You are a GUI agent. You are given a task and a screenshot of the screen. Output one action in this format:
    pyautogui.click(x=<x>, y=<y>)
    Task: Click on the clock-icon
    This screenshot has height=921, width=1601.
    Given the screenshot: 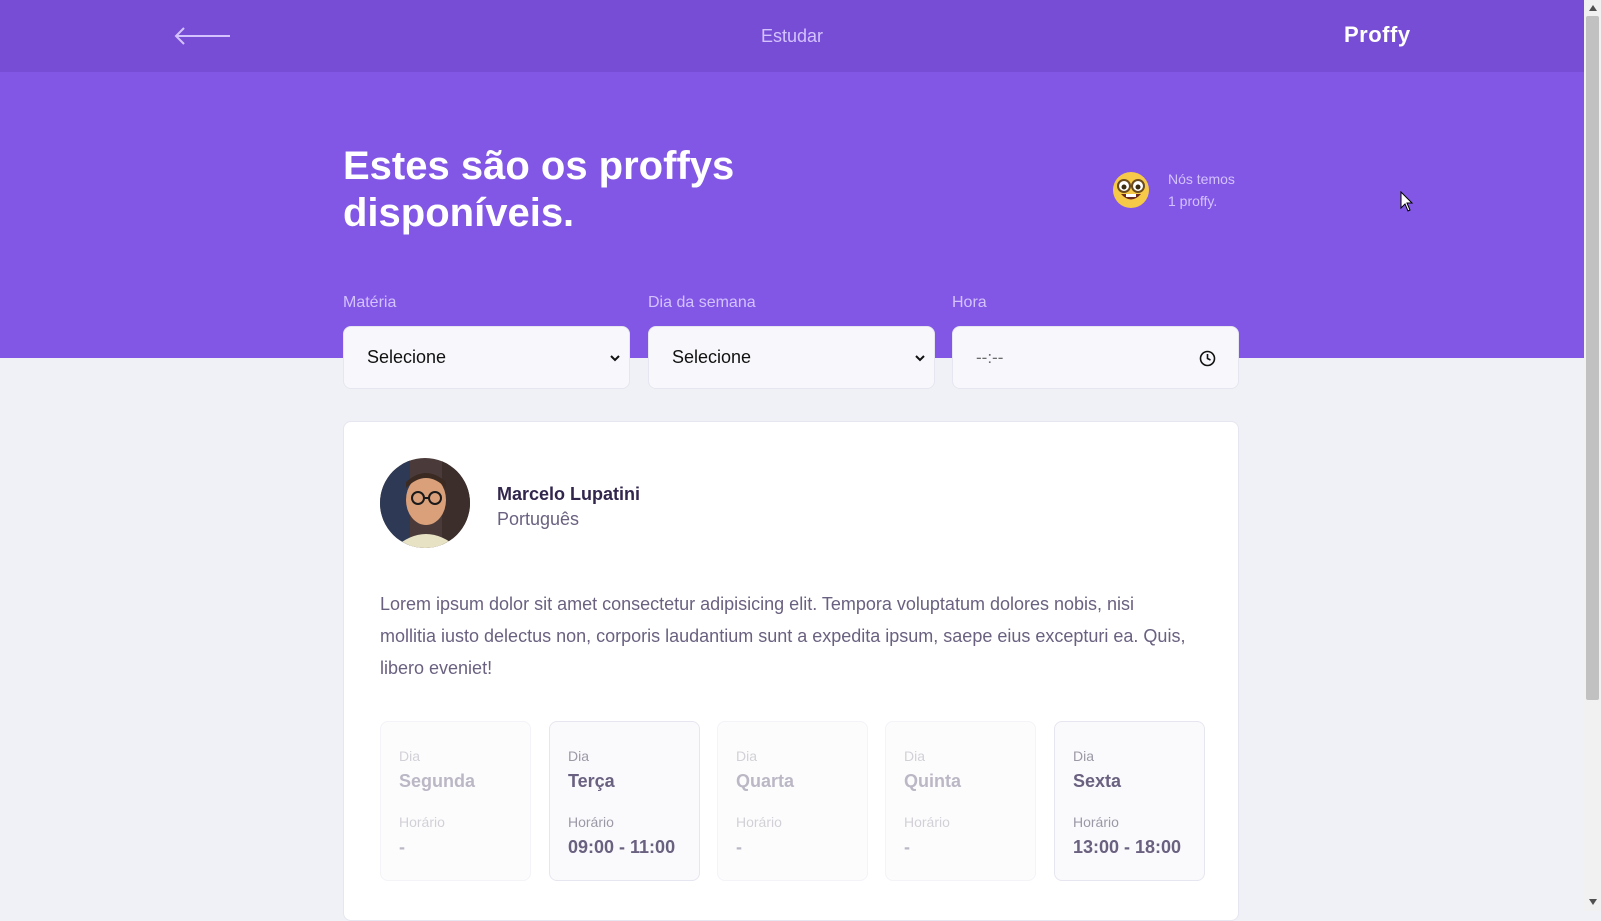 What is the action you would take?
    pyautogui.click(x=1207, y=358)
    